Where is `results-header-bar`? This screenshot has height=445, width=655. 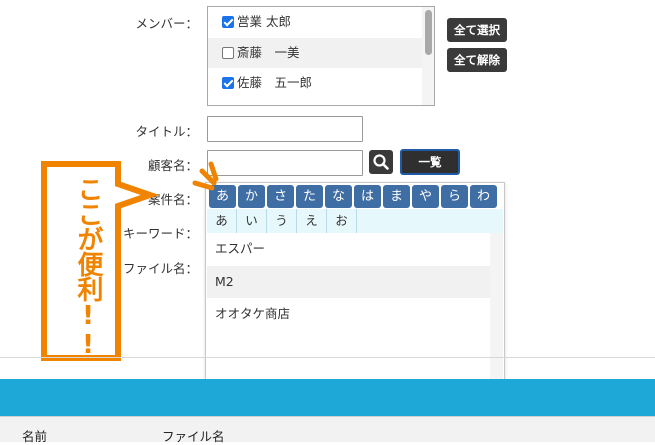
results-header-bar is located at coordinates (327, 397).